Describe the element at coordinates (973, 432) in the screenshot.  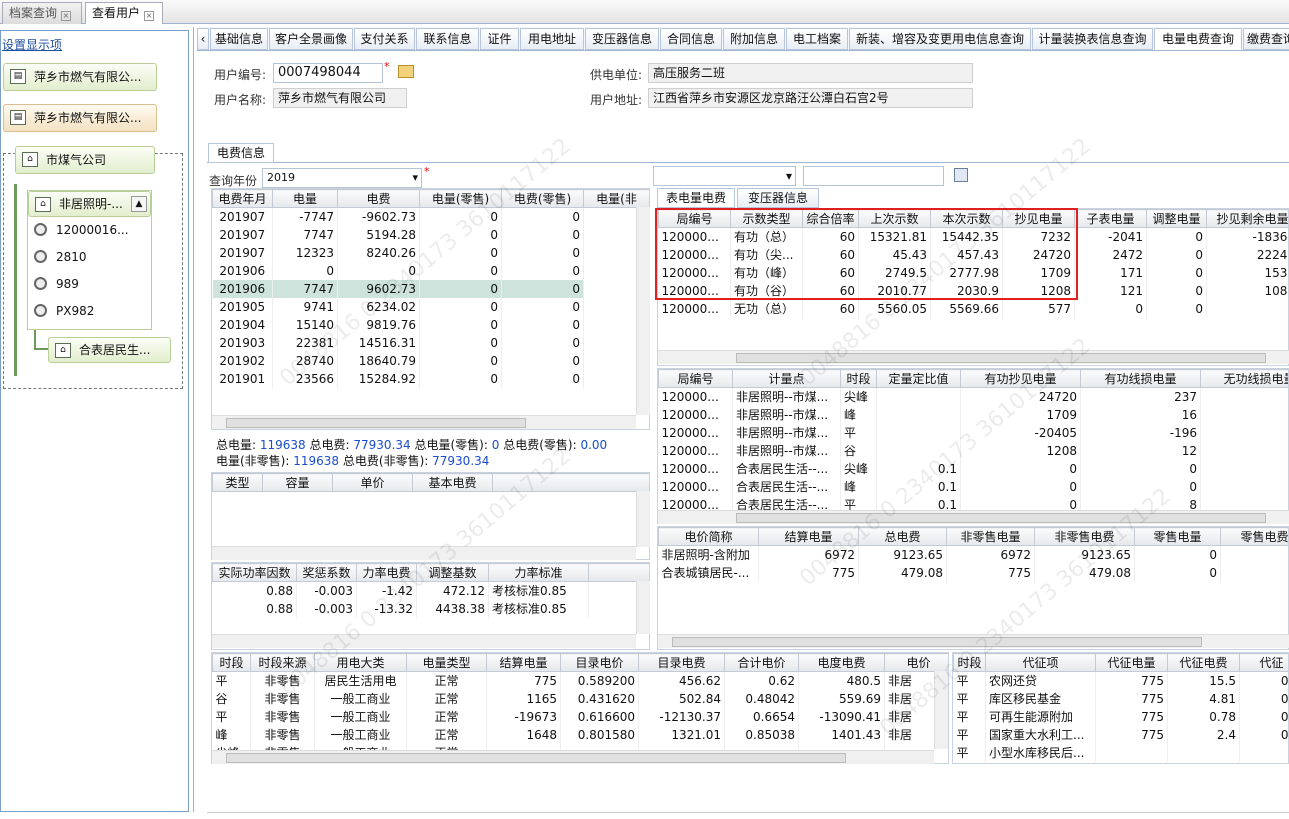
I see `table-row: 120000... 非居照明--市煤... 平 -20405 -196` at that location.